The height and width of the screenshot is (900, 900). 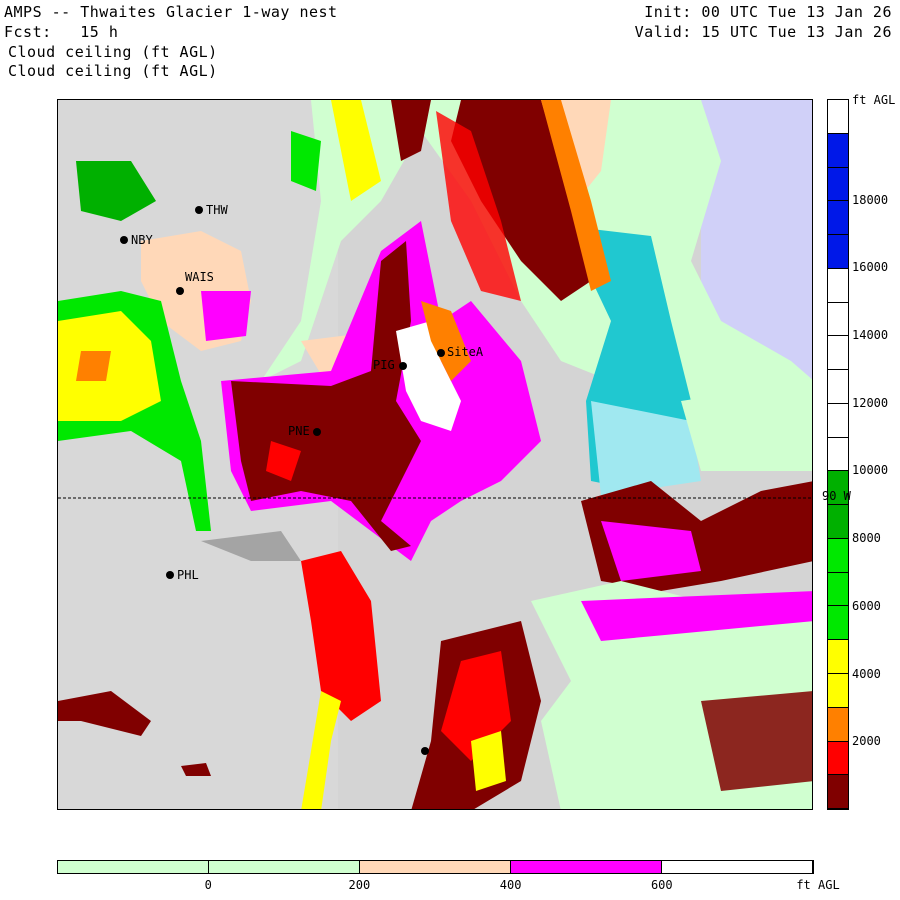 What do you see at coordinates (465, 352) in the screenshot?
I see `station-label-sitea: SiteA` at bounding box center [465, 352].